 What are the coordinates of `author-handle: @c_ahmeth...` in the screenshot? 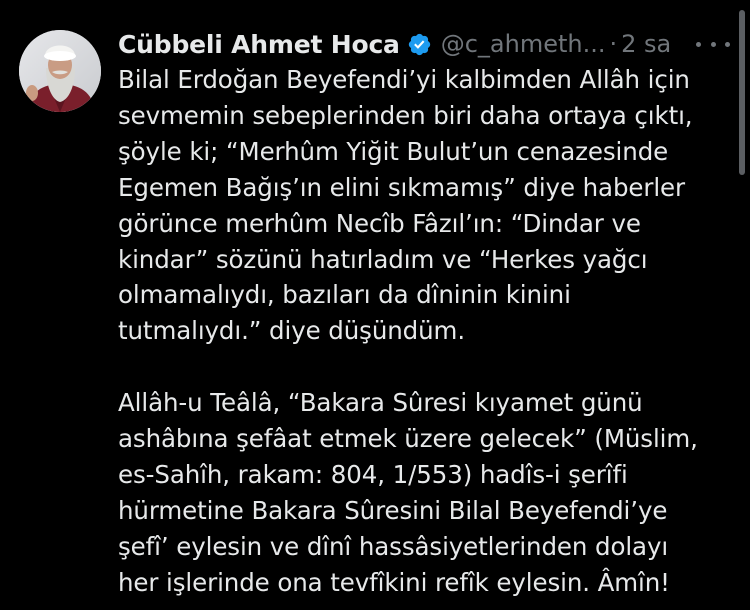 It's located at (523, 44).